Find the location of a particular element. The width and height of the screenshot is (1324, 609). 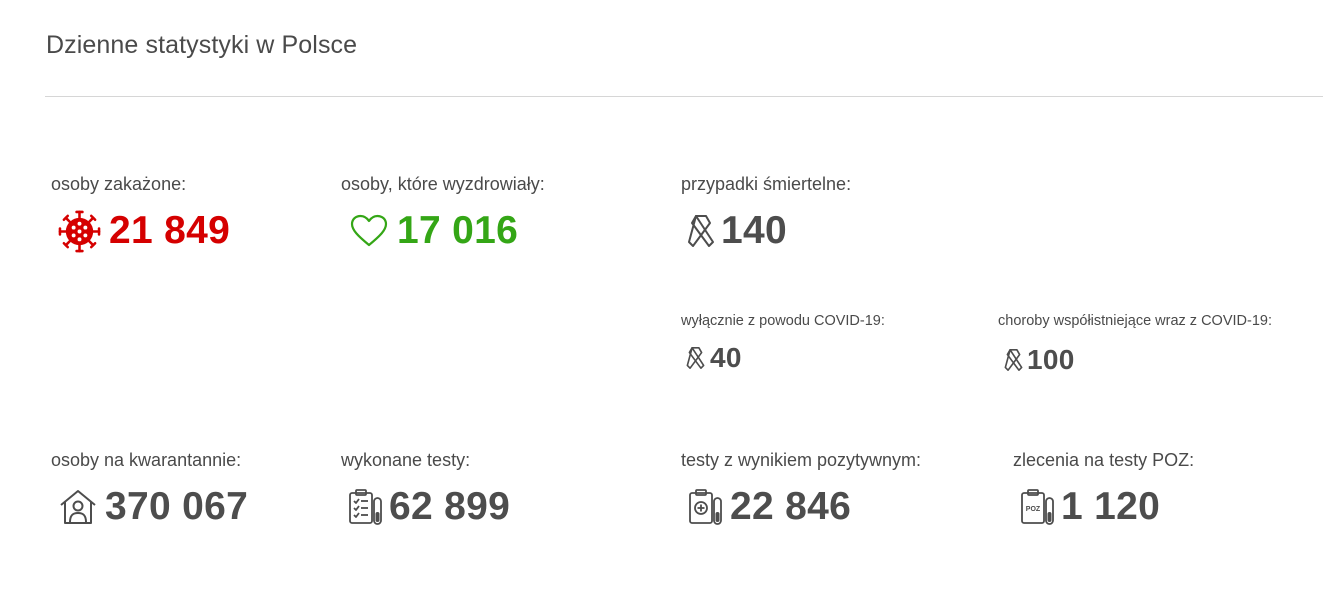

stat-infected: osoby zakażone: 21 849 is located at coordinates (140, 213).